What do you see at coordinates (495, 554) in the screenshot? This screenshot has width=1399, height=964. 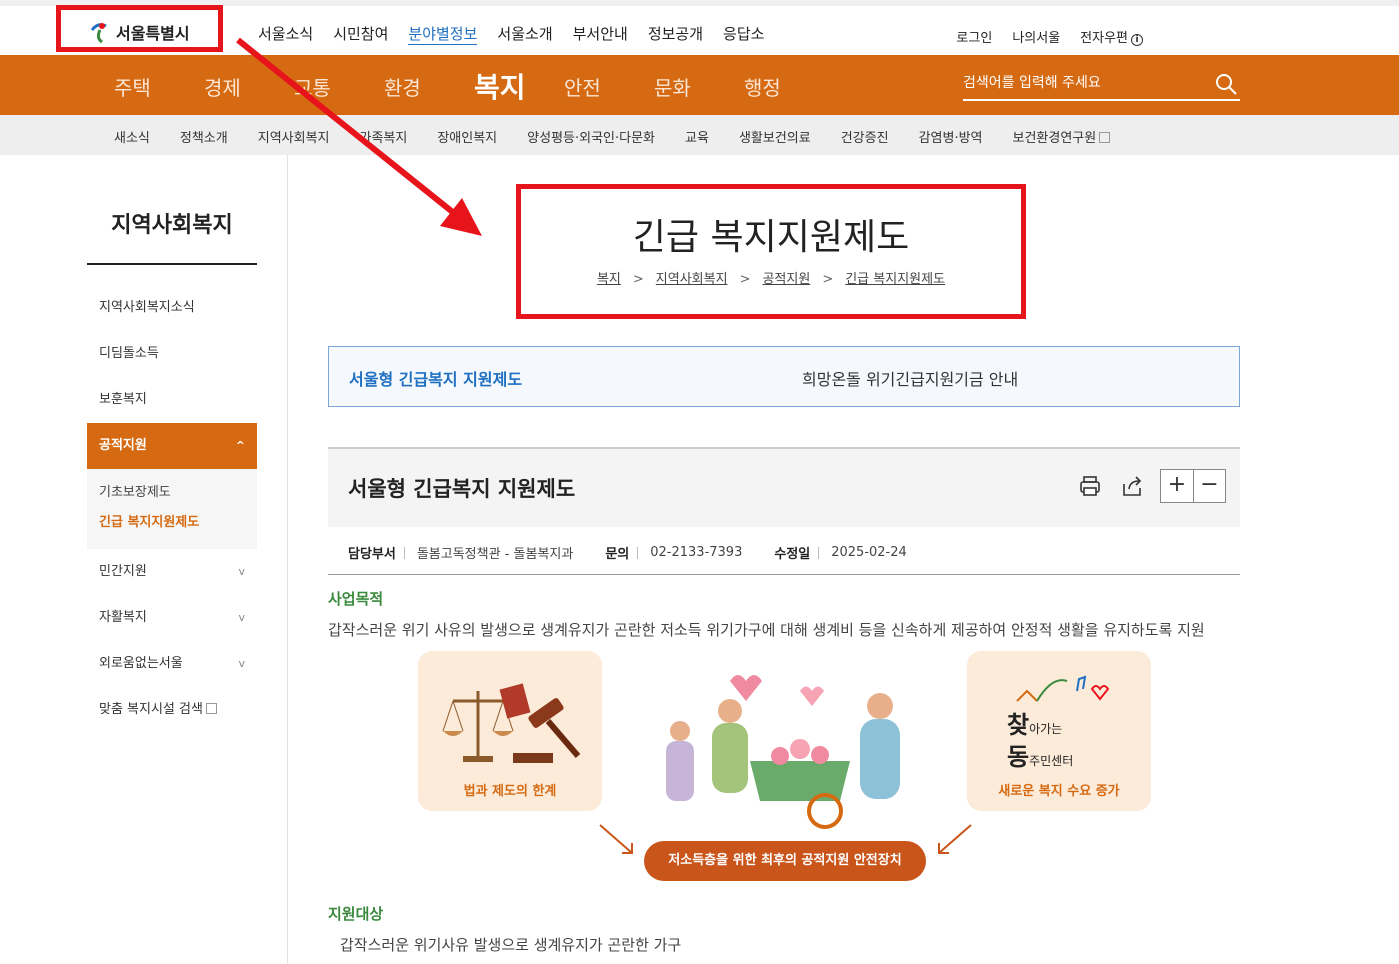 I see `dept-value: 돌봄고독정책관 - 돌봄복지과` at bounding box center [495, 554].